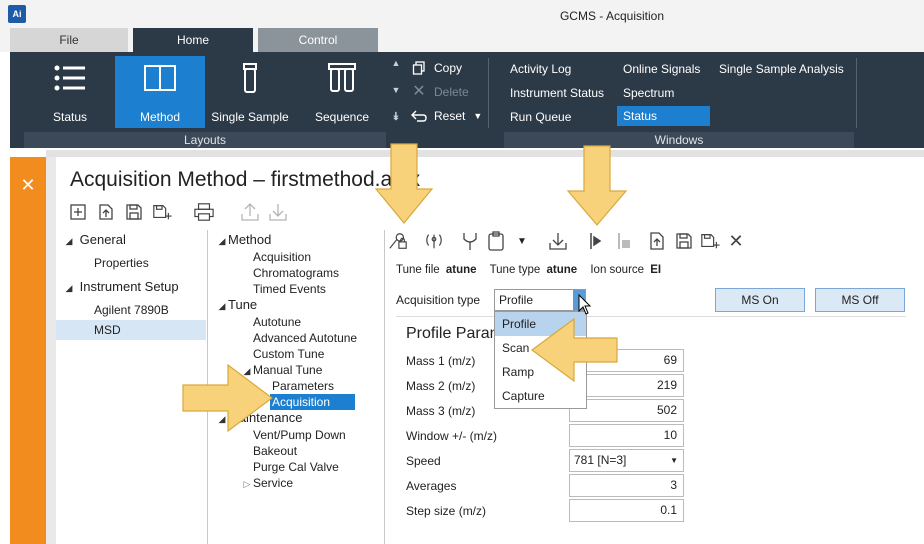  I want to click on status-window-button: Status, so click(663, 116).